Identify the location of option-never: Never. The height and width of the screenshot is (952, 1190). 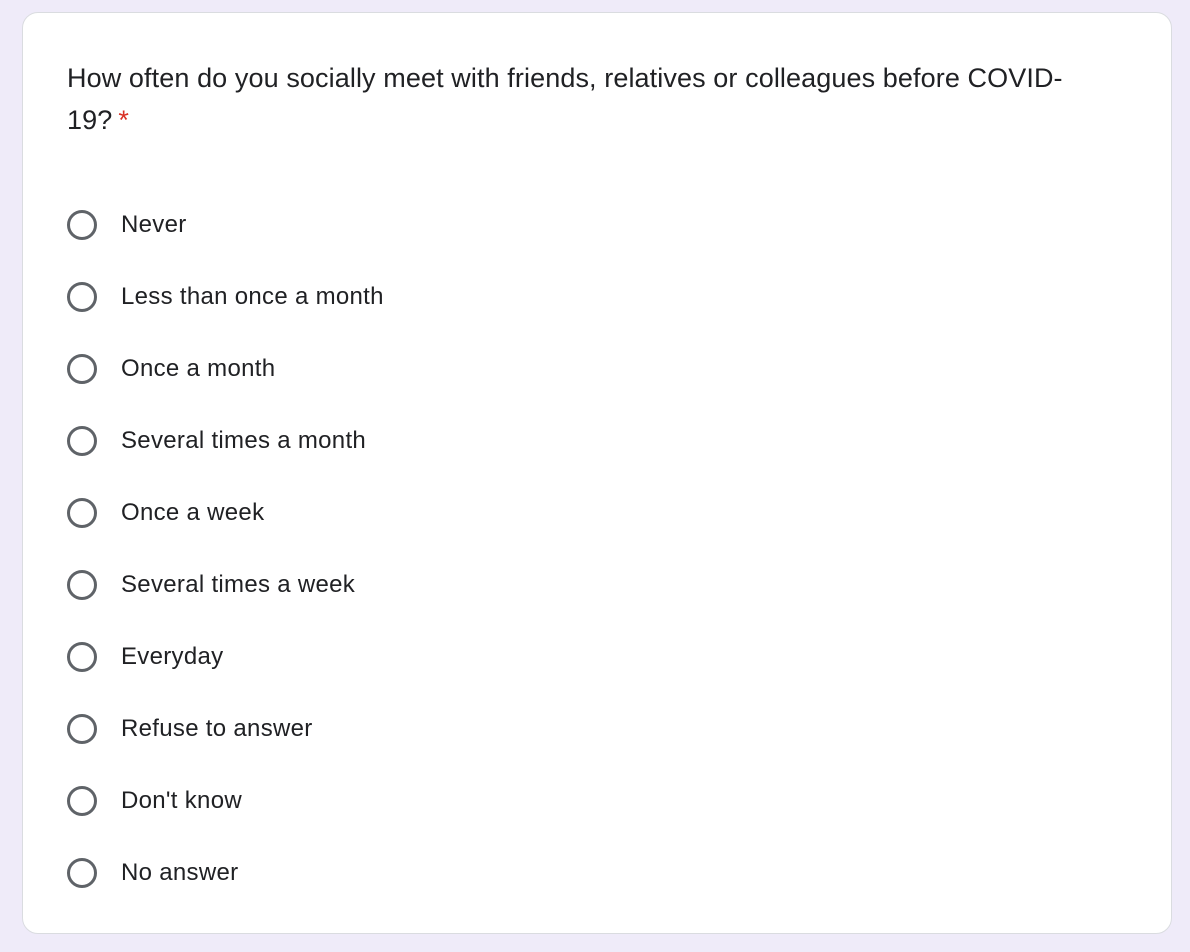
(225, 225).